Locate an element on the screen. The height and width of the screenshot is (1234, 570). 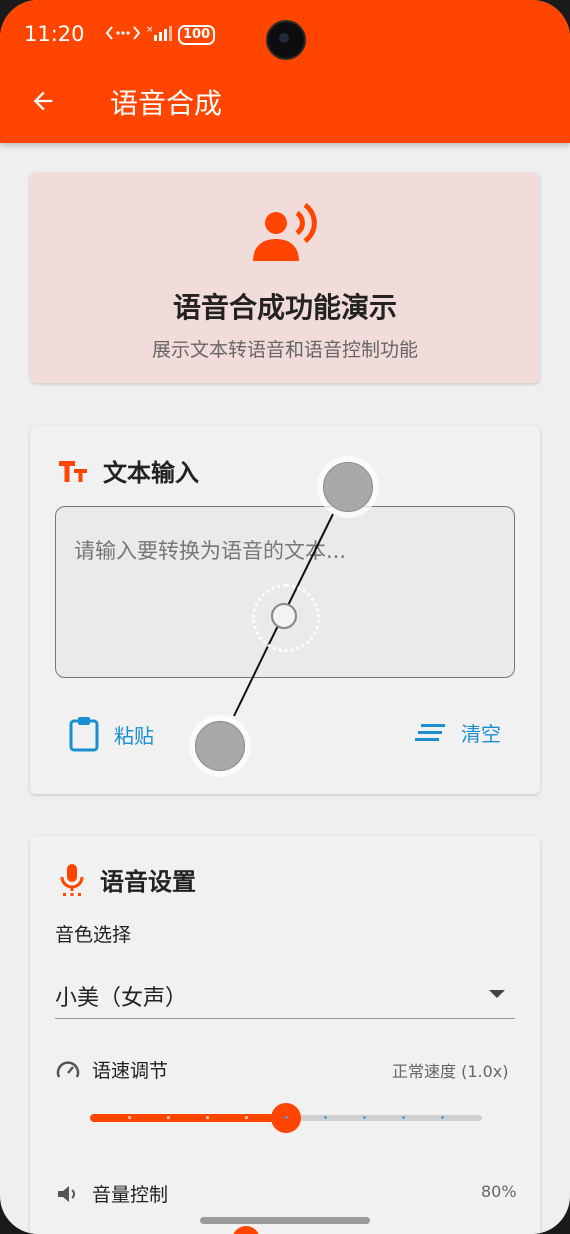
gesture-touch-start is located at coordinates (348, 487).